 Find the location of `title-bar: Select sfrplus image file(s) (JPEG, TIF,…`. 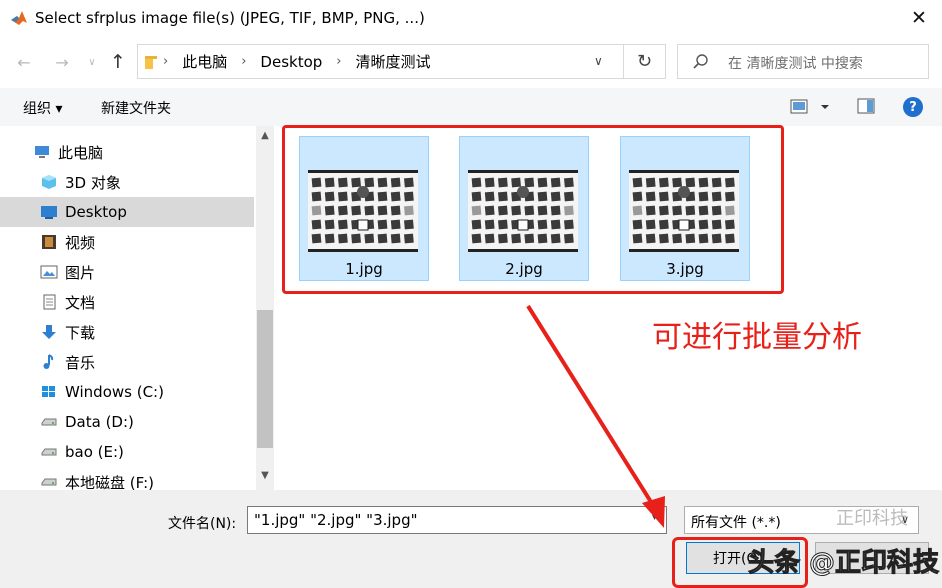

title-bar: Select sfrplus image file(s) (JPEG, TIF,… is located at coordinates (471, 18).